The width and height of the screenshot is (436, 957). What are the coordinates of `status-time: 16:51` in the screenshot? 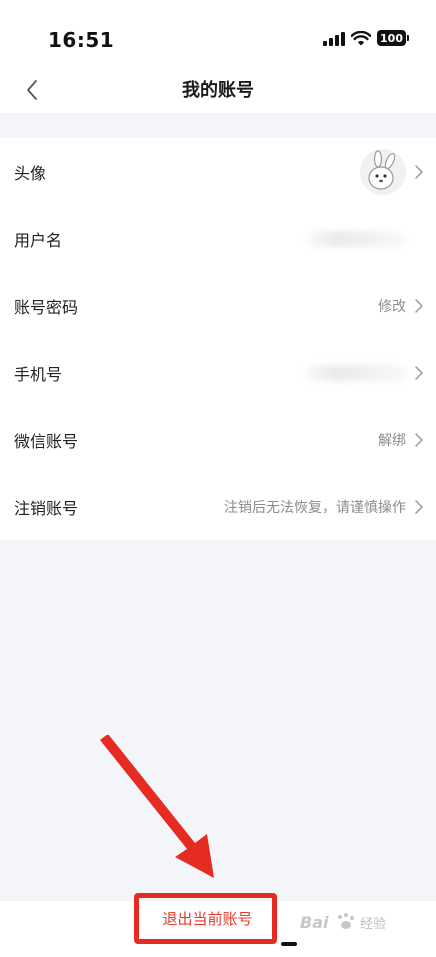 It's located at (81, 40).